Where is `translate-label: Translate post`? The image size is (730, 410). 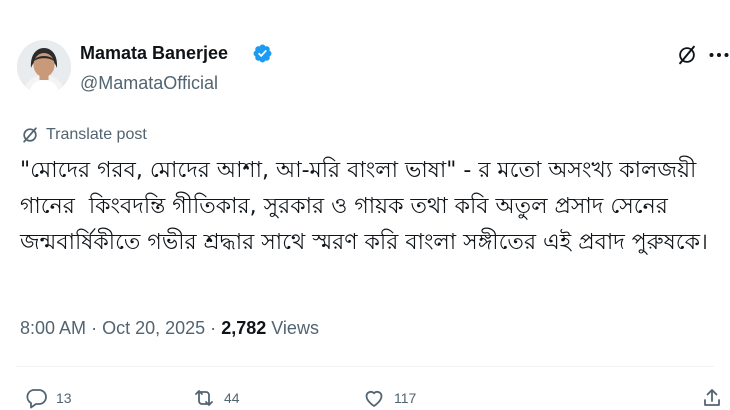 translate-label: Translate post is located at coordinates (96, 134).